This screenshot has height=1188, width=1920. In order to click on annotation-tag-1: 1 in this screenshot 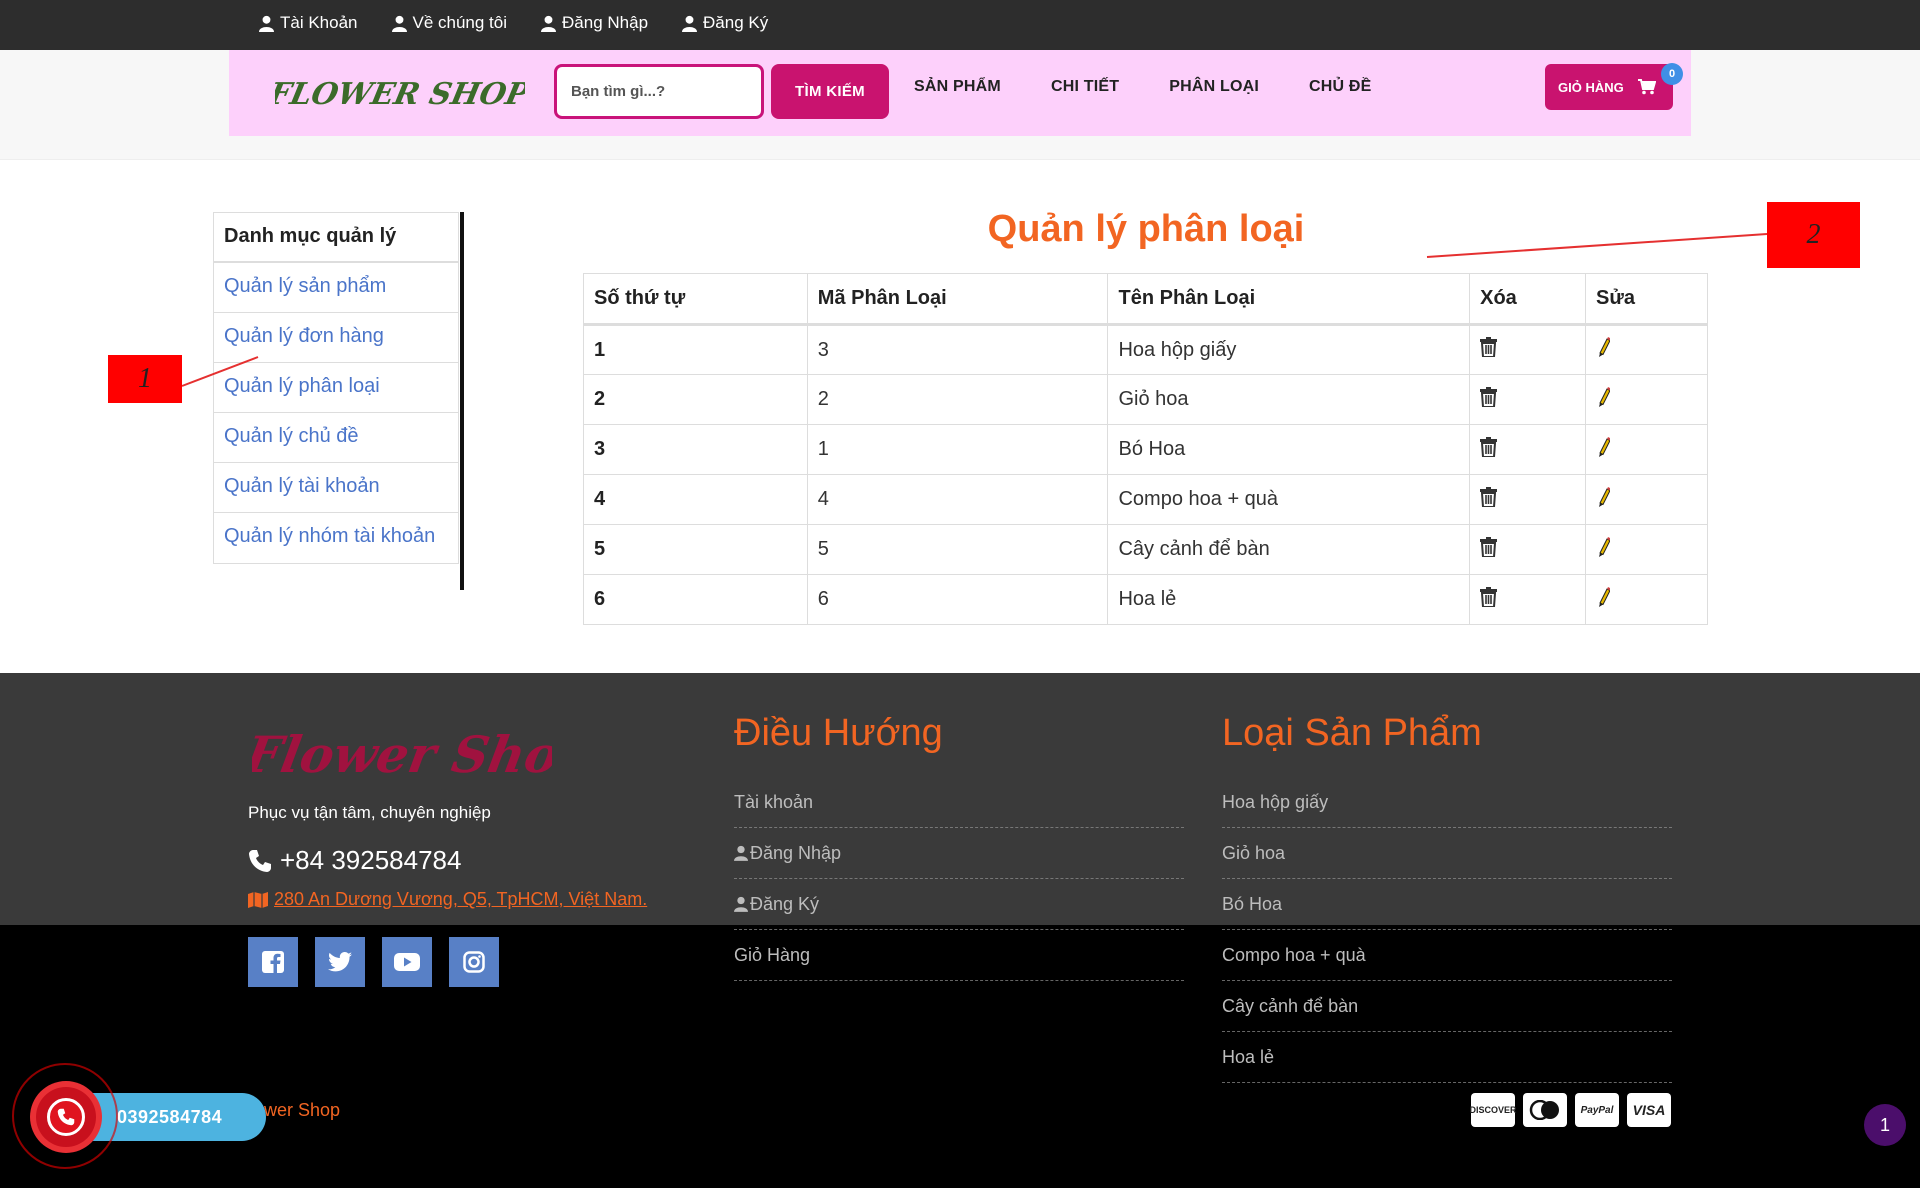, I will do `click(145, 379)`.